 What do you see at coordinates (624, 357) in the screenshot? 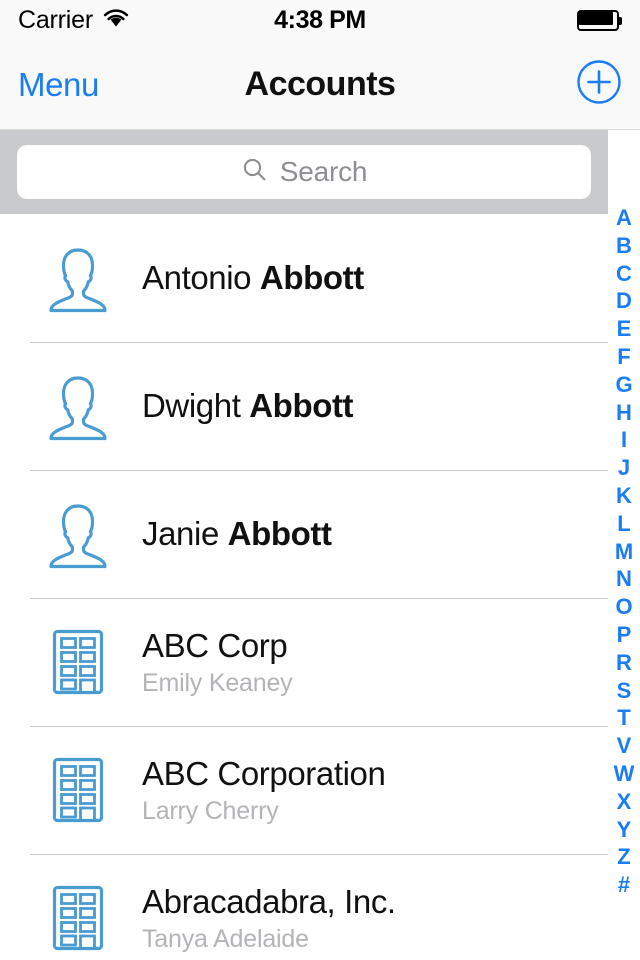
I see `index-letter-f: F` at bounding box center [624, 357].